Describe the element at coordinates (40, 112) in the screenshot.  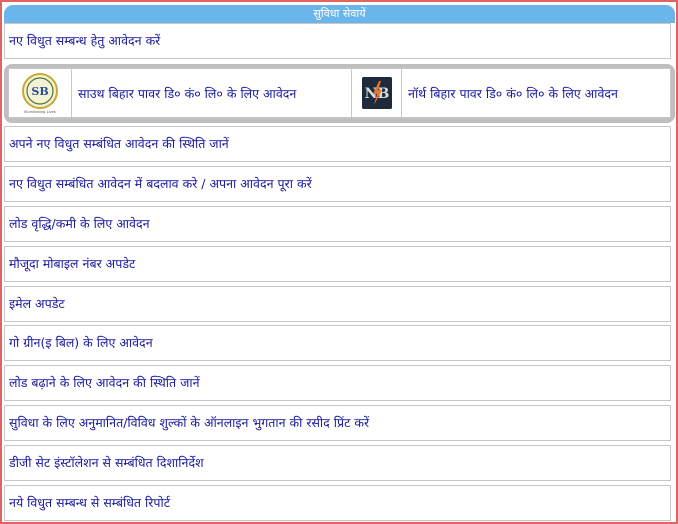
I see `sbpdcl-logo-caption: Illuminating Lives` at that location.